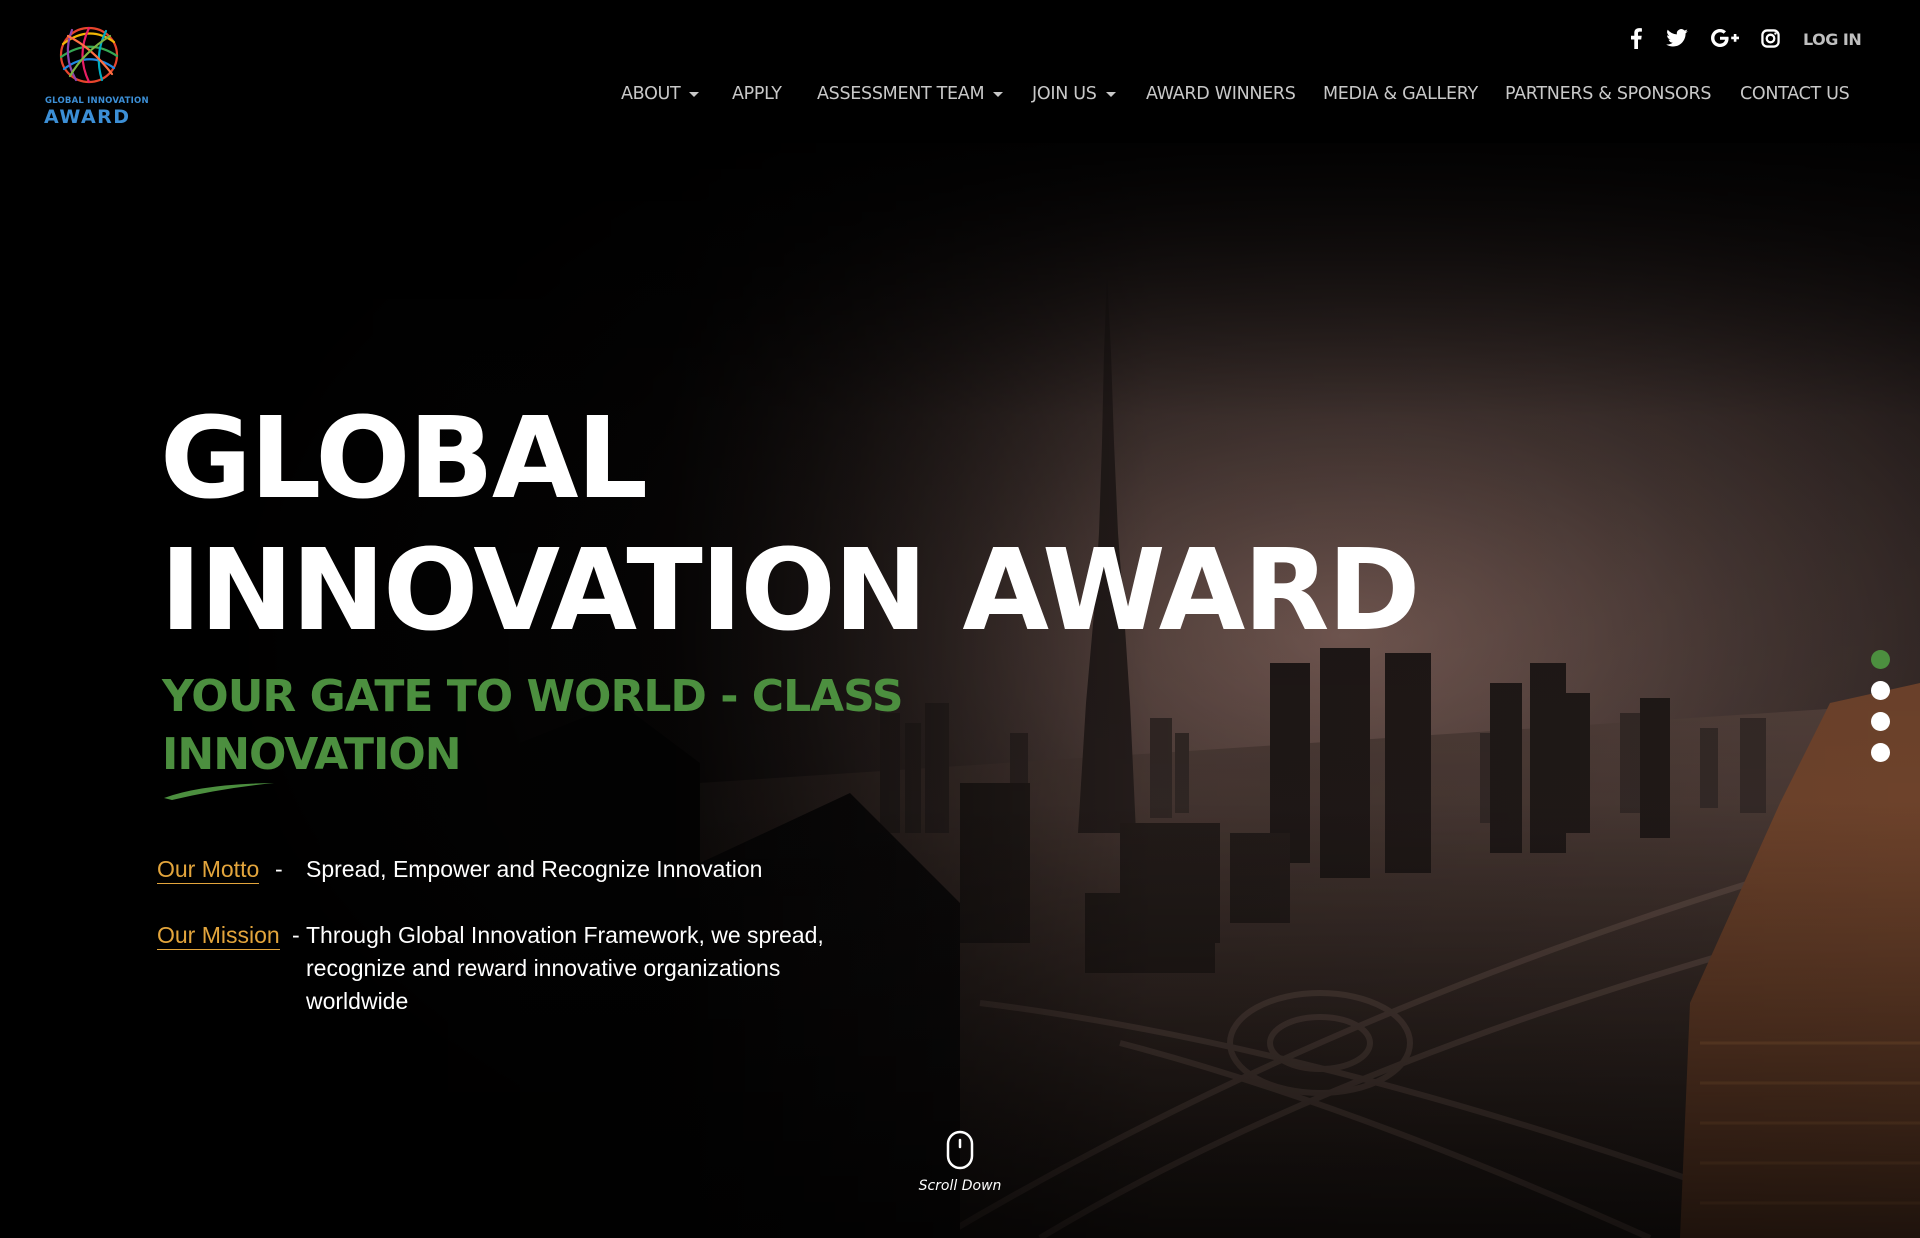 The height and width of the screenshot is (1238, 1920). I want to click on nav-item-apply: APPLY, so click(757, 94).